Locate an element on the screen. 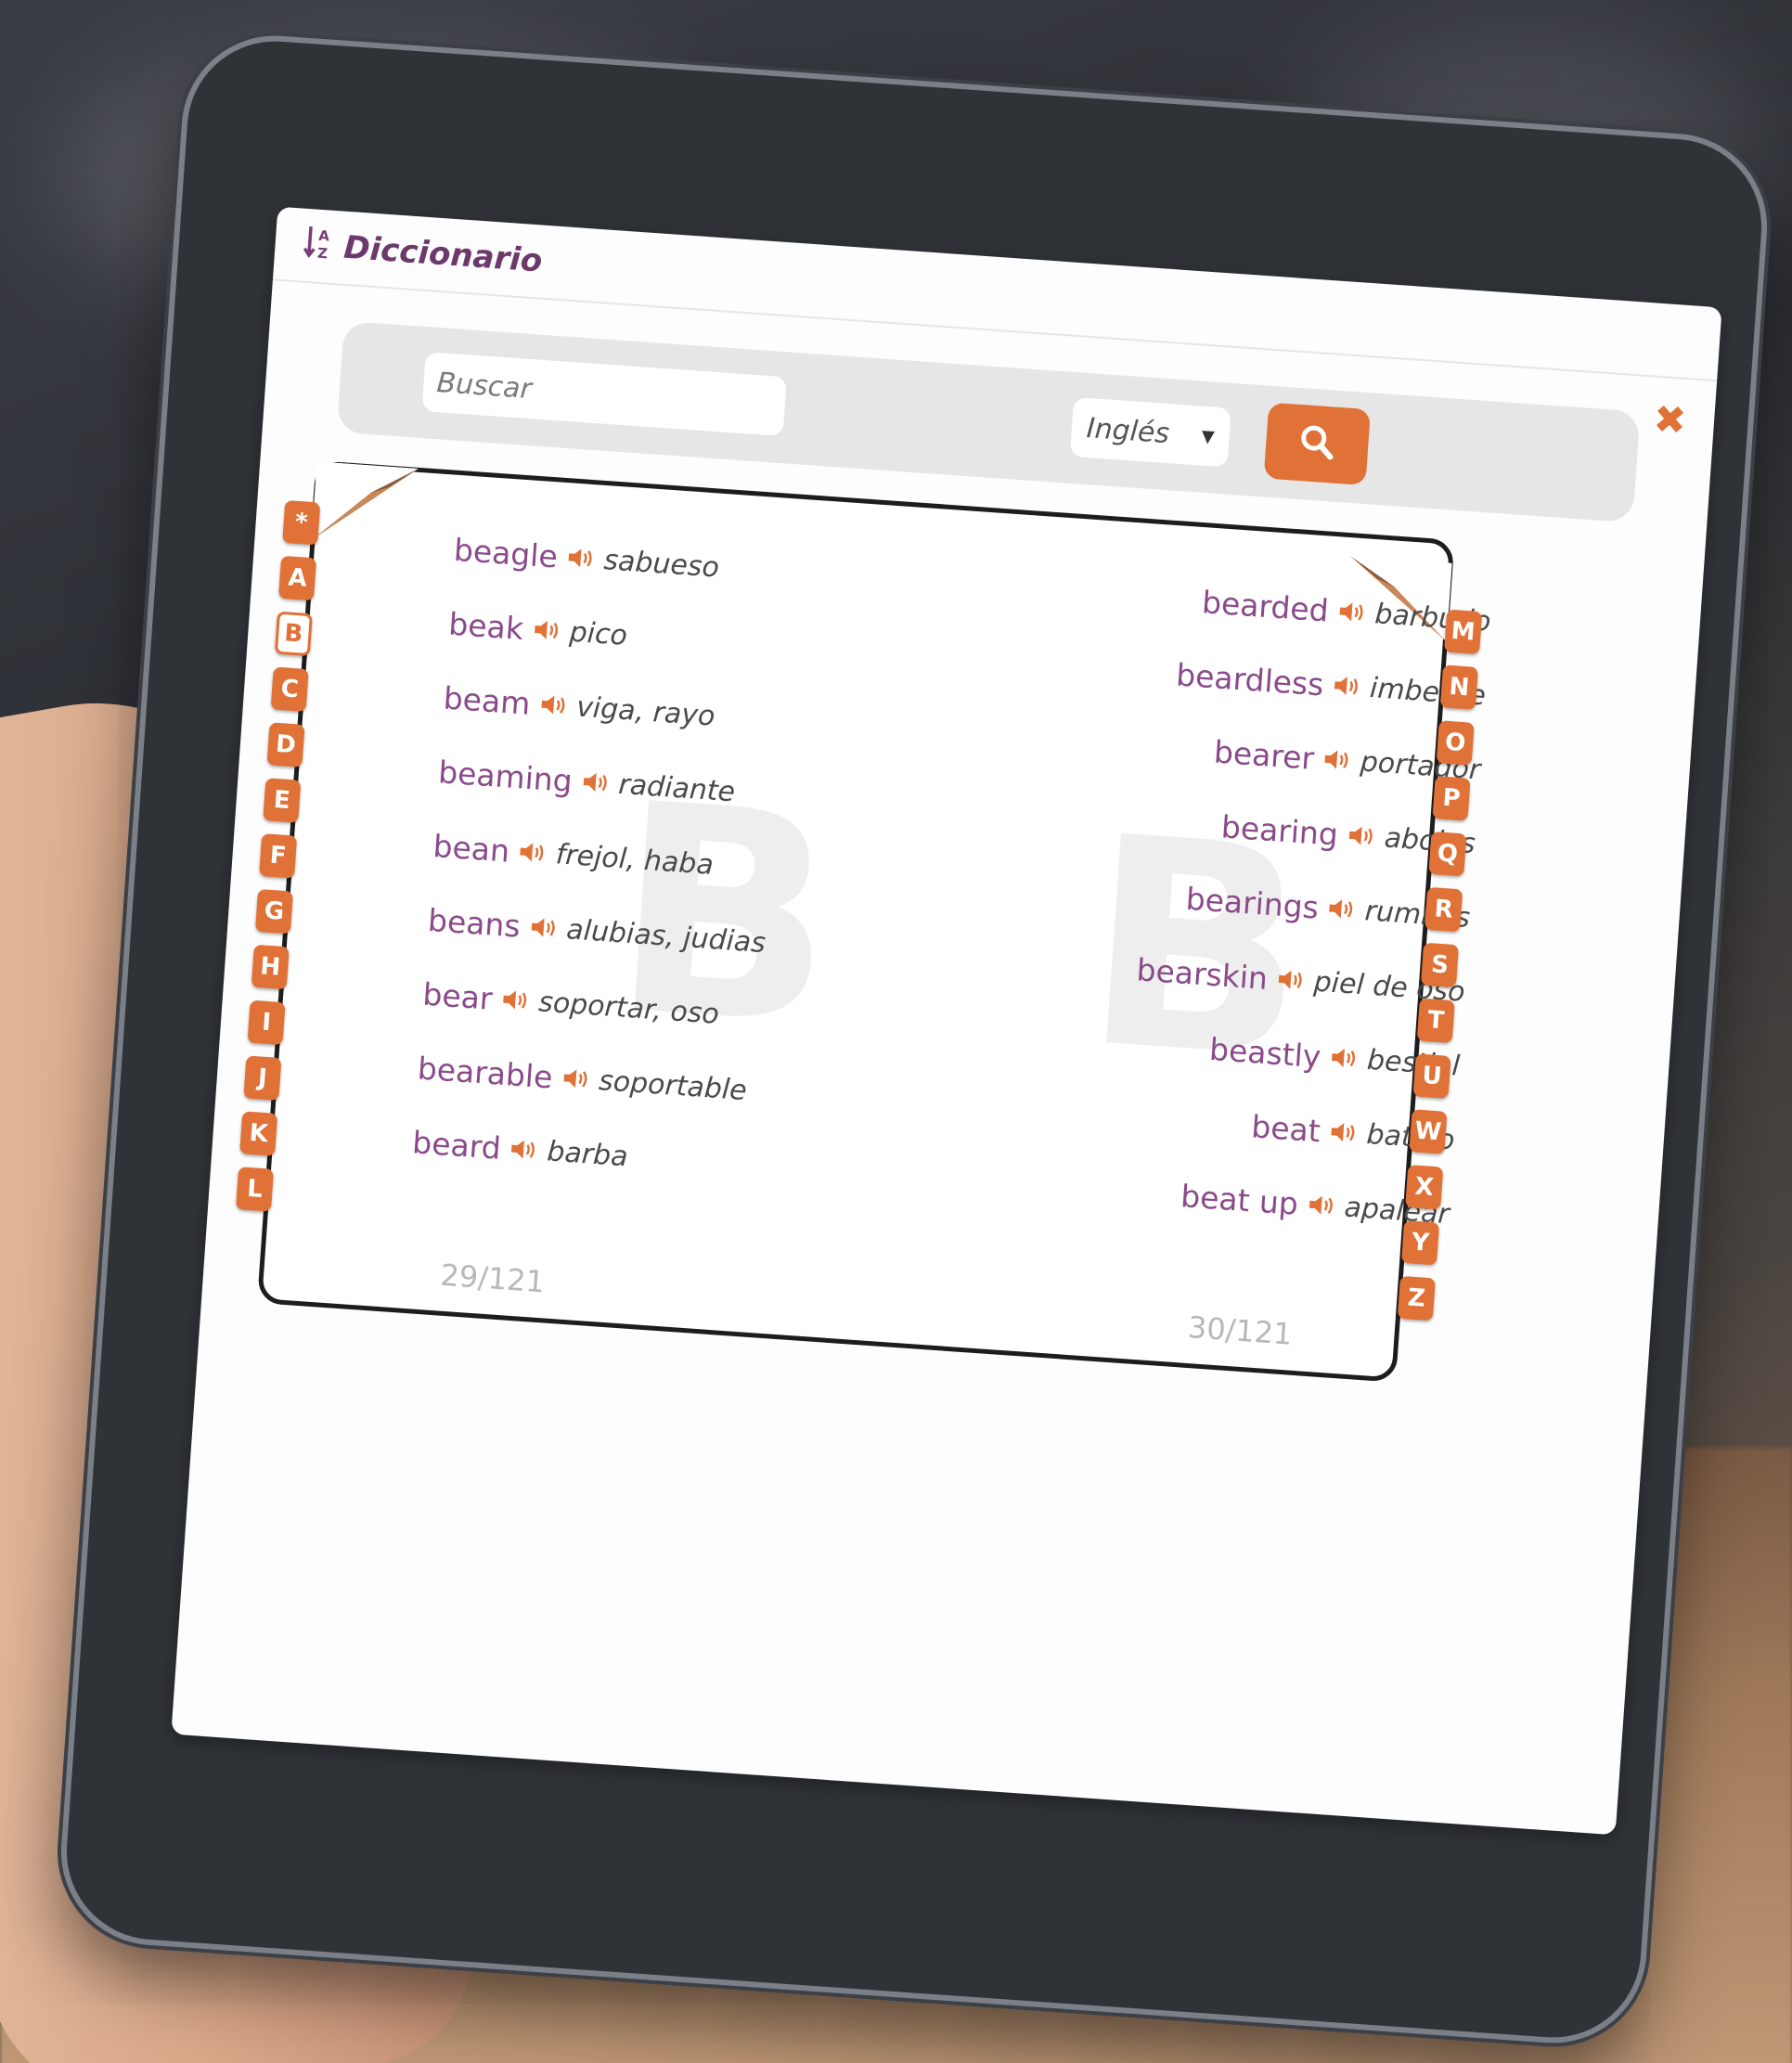 The image size is (1792, 2063). entry-translation: soportable is located at coordinates (673, 1085).